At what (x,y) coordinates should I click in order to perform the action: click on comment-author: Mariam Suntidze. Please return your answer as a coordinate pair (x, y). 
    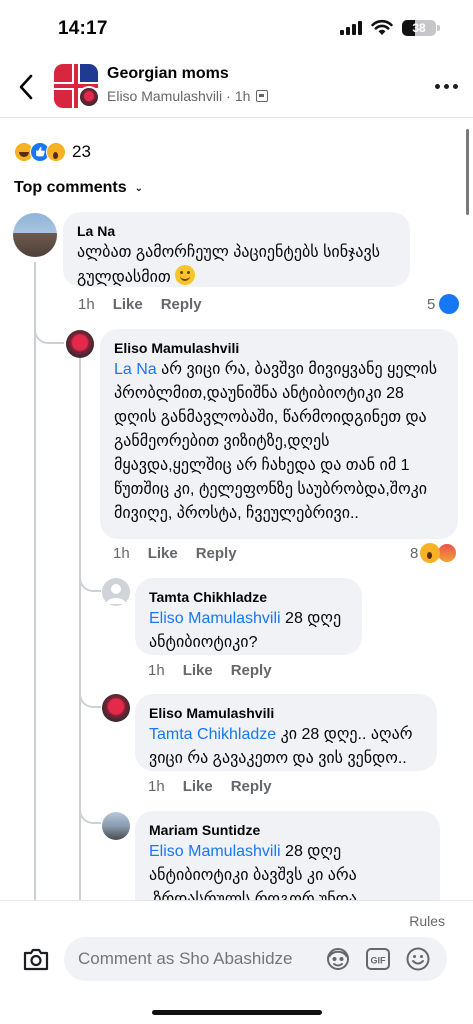
    Looking at the image, I should click on (287, 830).